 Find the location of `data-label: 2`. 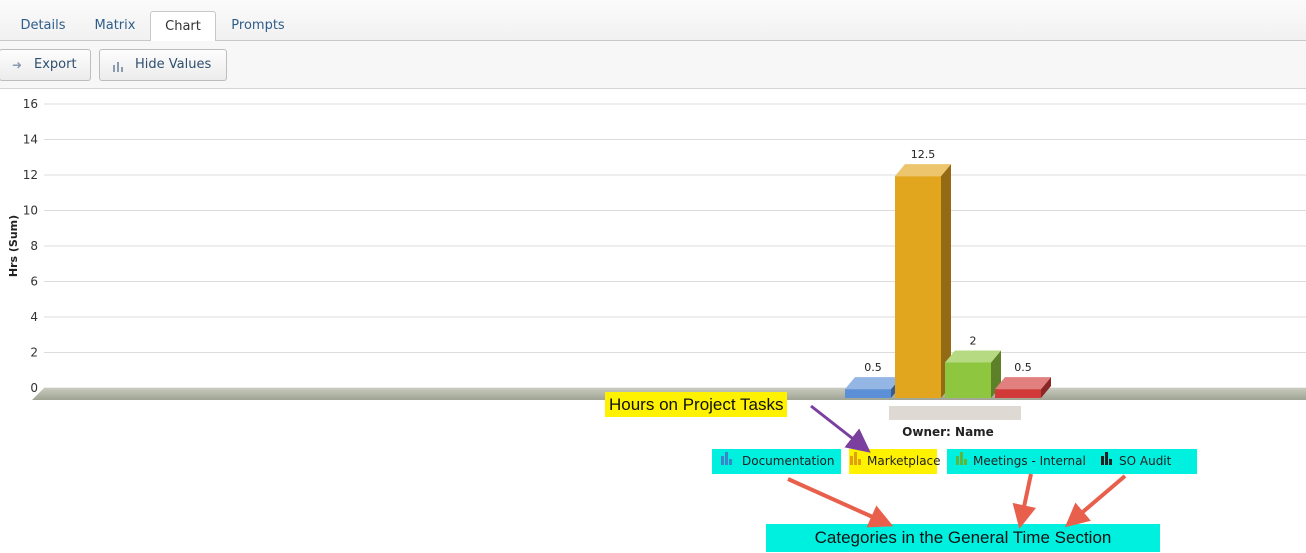

data-label: 2 is located at coordinates (973, 341).